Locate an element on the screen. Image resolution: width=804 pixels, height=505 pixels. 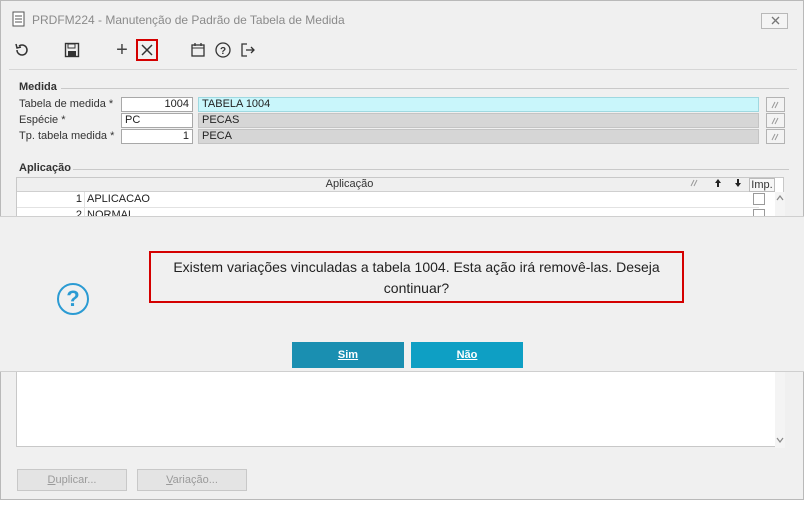
save-button is located at coordinates (72, 50).